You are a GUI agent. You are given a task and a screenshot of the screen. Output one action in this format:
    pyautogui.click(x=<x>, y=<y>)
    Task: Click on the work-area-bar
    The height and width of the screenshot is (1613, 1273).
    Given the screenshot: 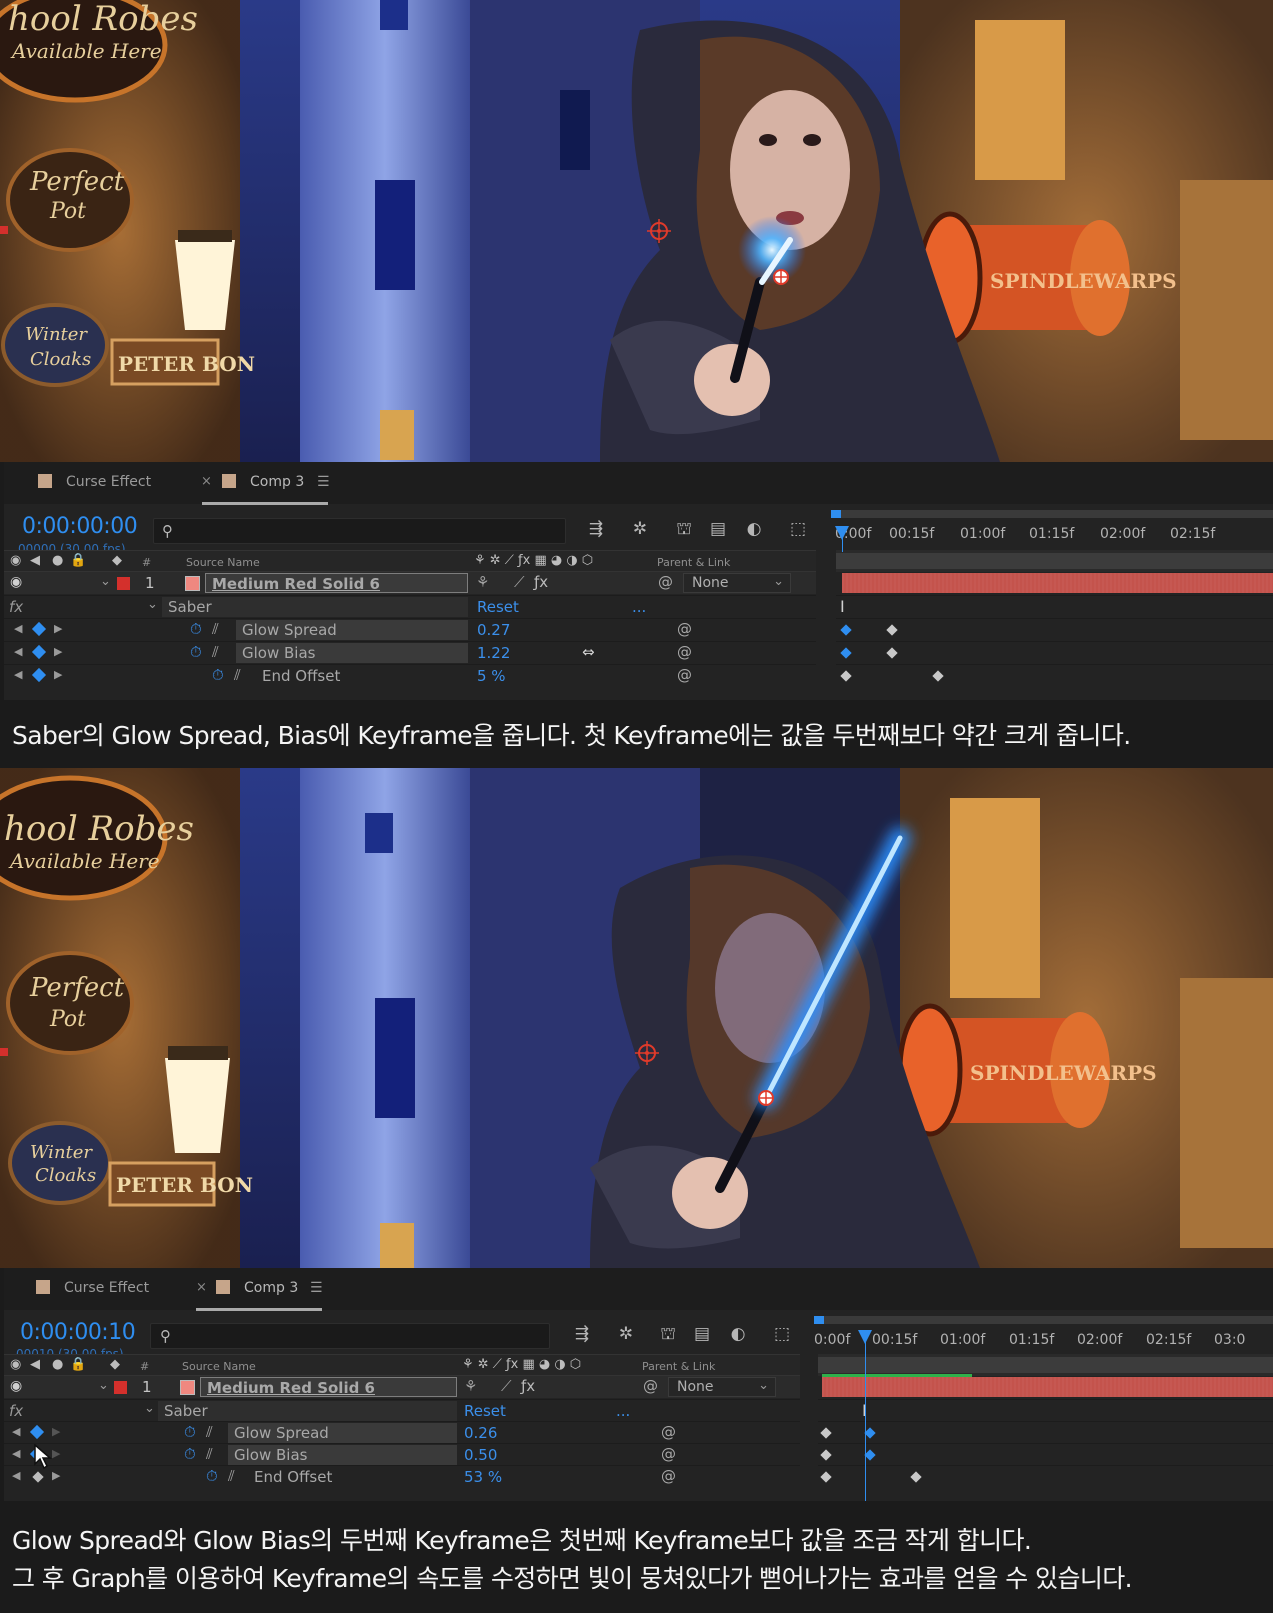 What is the action you would take?
    pyautogui.click(x=1043, y=1320)
    